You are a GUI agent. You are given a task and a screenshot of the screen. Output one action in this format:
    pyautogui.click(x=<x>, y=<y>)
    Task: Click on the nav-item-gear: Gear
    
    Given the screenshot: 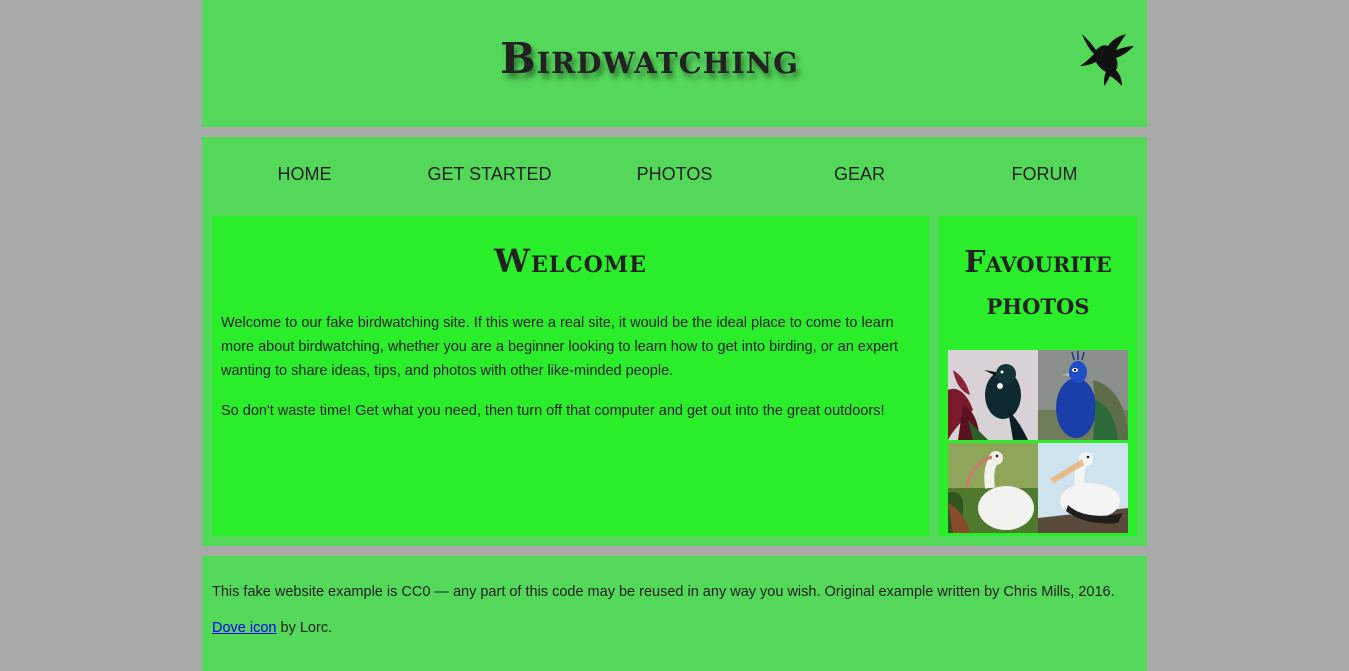 What is the action you would take?
    pyautogui.click(x=859, y=174)
    